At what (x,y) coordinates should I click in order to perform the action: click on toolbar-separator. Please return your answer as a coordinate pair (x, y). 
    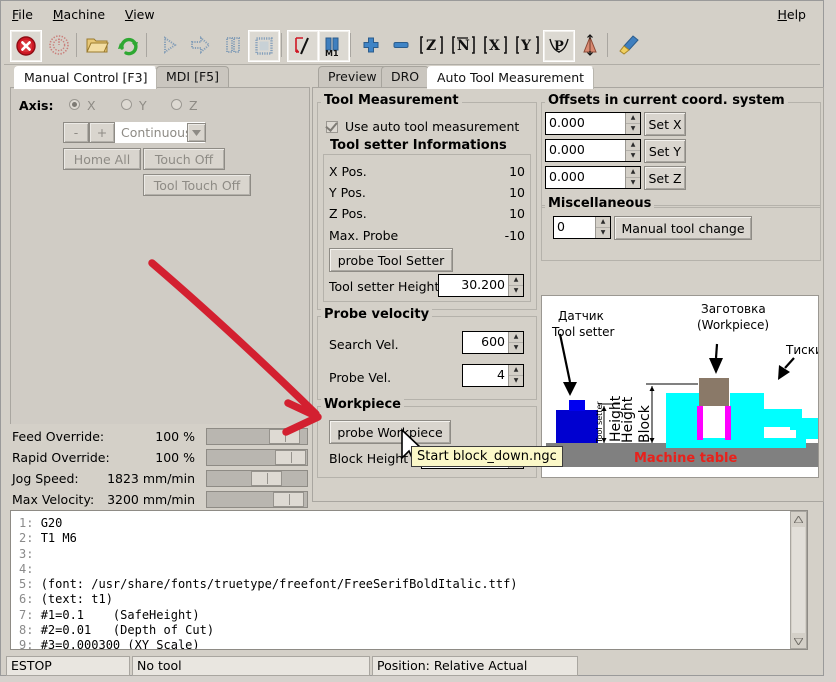
    Looking at the image, I should click on (146, 45).